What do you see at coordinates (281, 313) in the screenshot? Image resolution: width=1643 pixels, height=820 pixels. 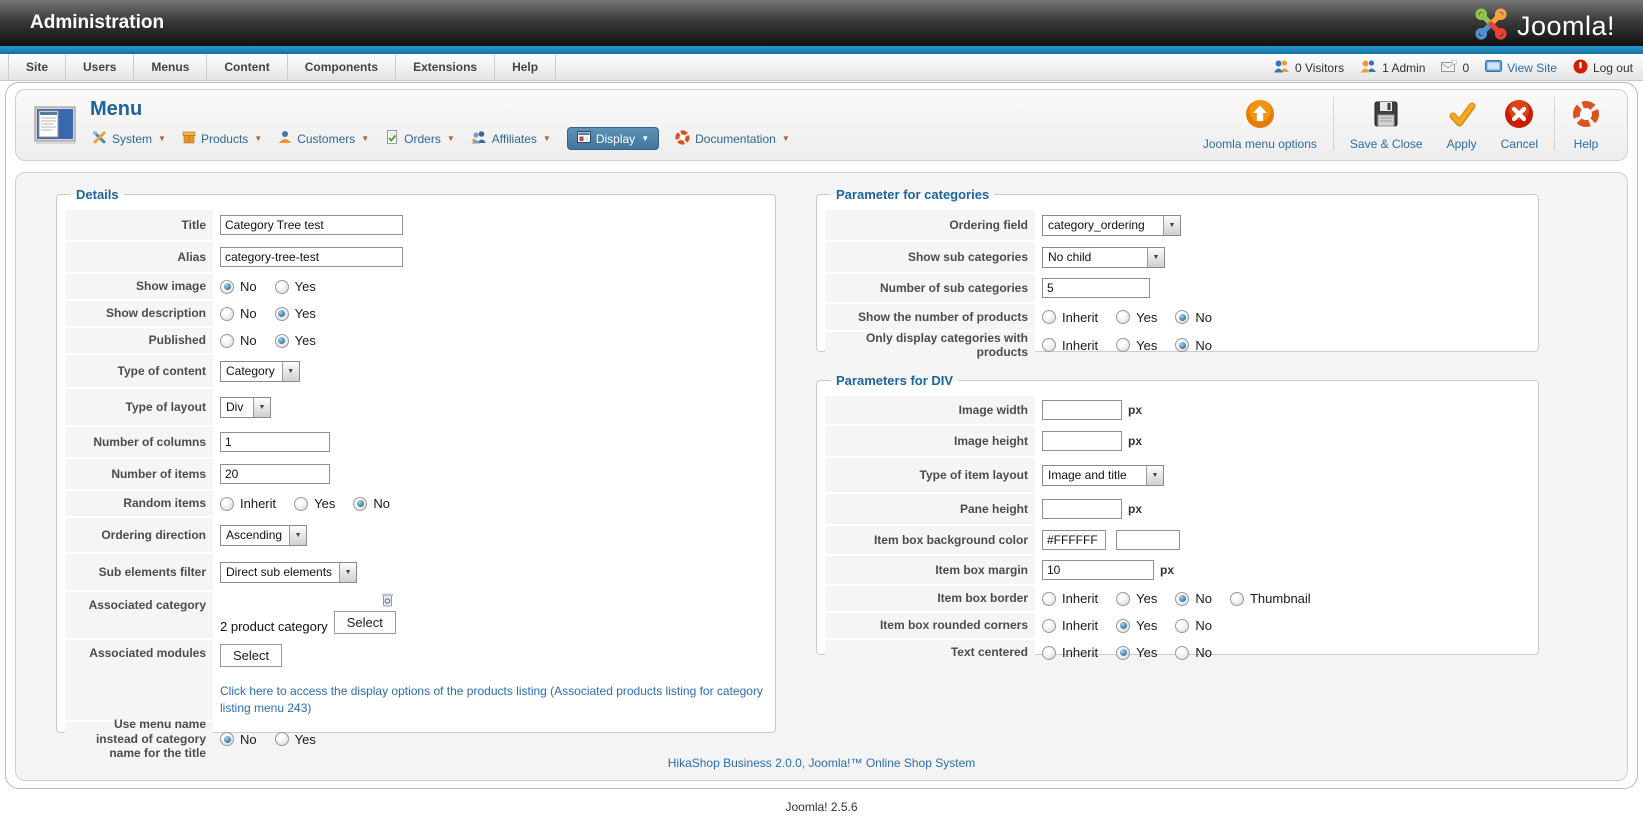 I see `show-description-yes-radio` at bounding box center [281, 313].